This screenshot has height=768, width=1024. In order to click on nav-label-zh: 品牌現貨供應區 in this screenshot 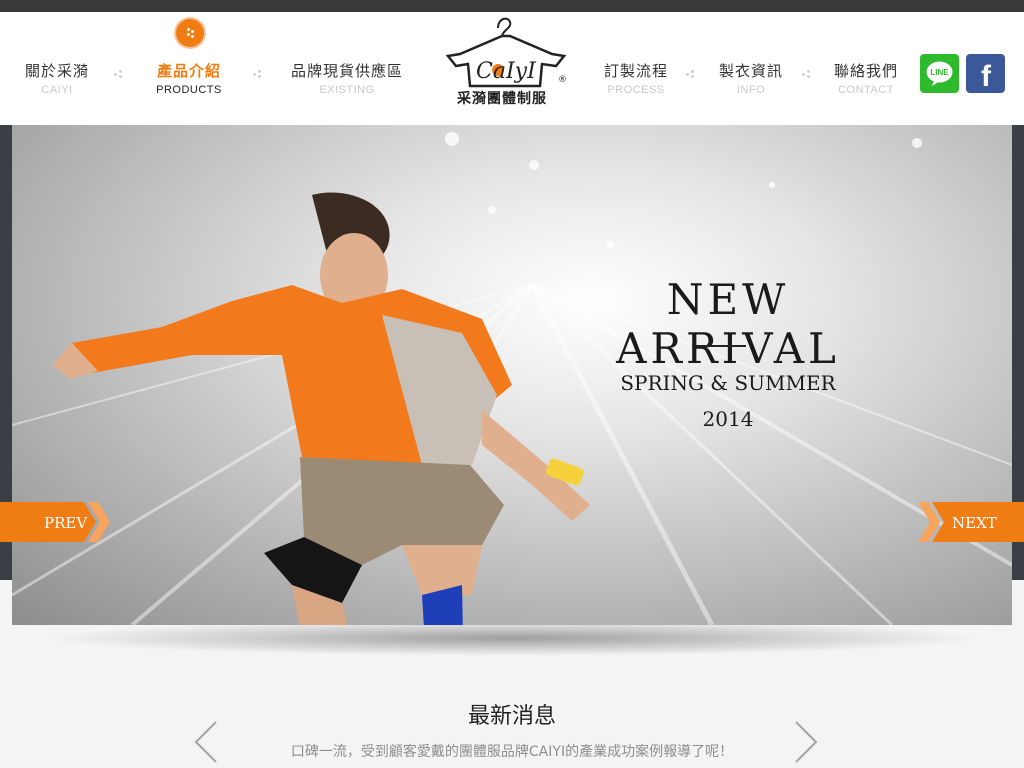, I will do `click(346, 71)`.